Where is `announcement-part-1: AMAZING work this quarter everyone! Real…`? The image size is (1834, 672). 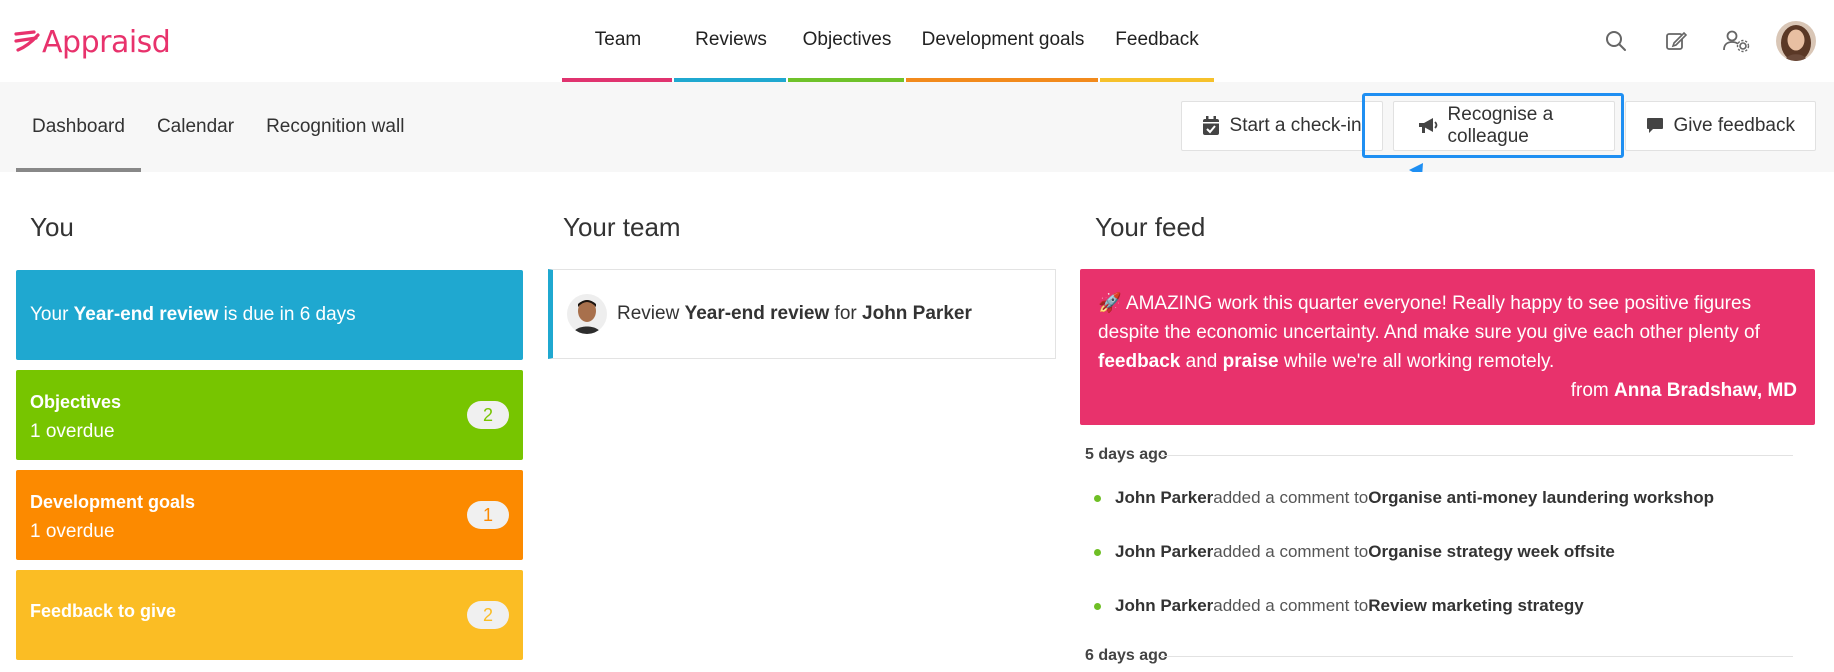
announcement-part-1: AMAZING work this quarter everyone! Real… is located at coordinates (1429, 318).